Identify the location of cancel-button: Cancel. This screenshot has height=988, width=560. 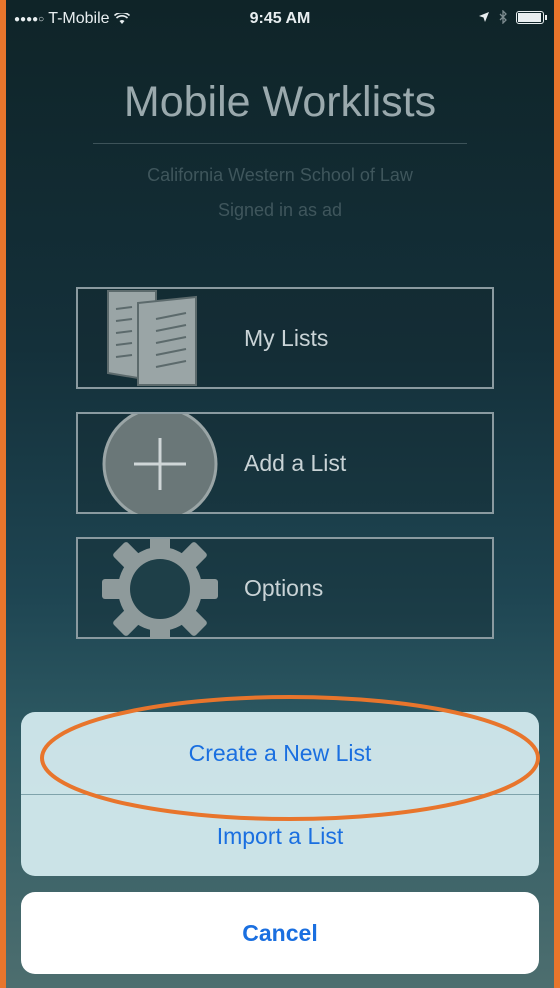
(280, 933).